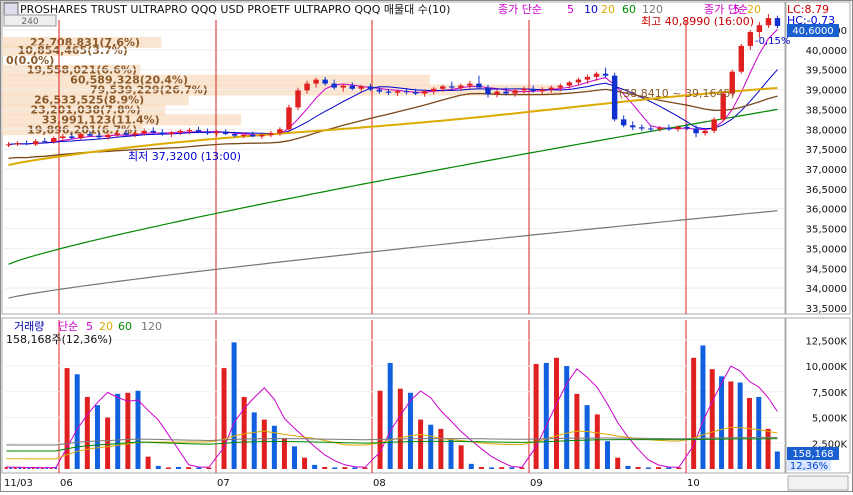  What do you see at coordinates (826, 91) in the screenshot?
I see `price-tick-label: 39,0000` at bounding box center [826, 91].